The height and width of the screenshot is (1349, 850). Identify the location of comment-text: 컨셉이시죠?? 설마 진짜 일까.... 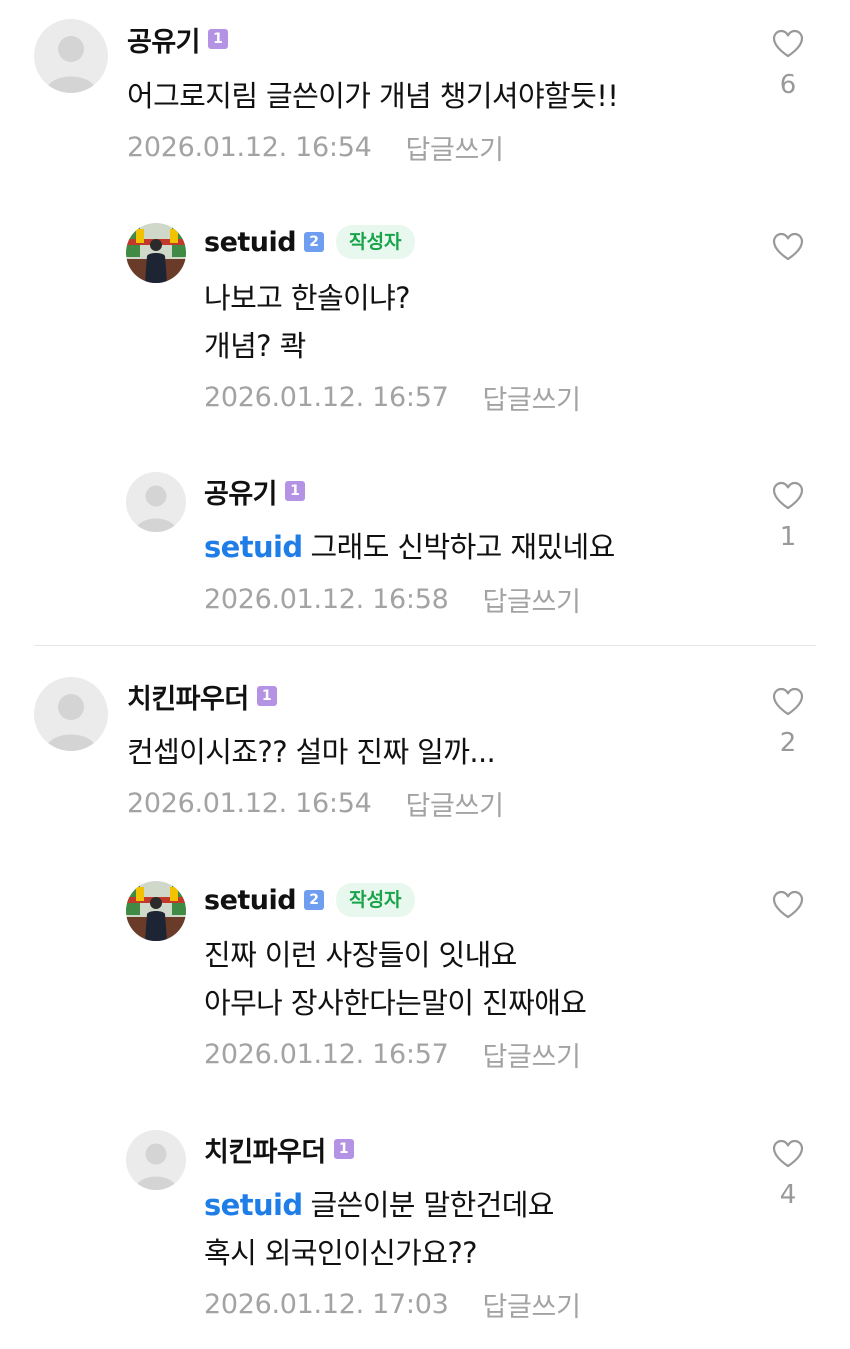
(311, 752).